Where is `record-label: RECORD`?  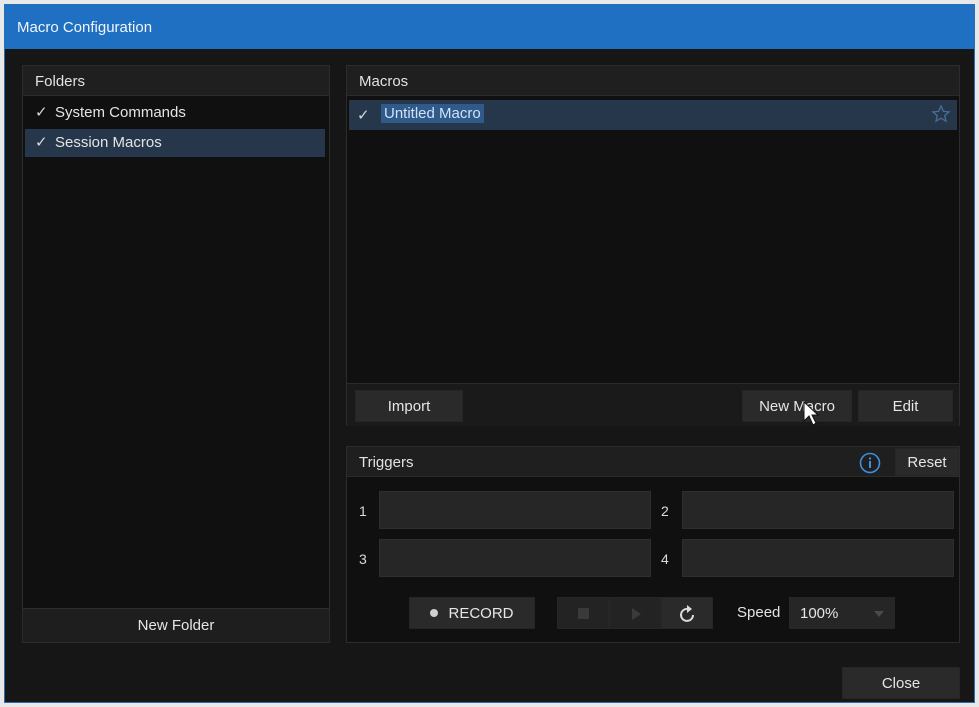 record-label: RECORD is located at coordinates (481, 613).